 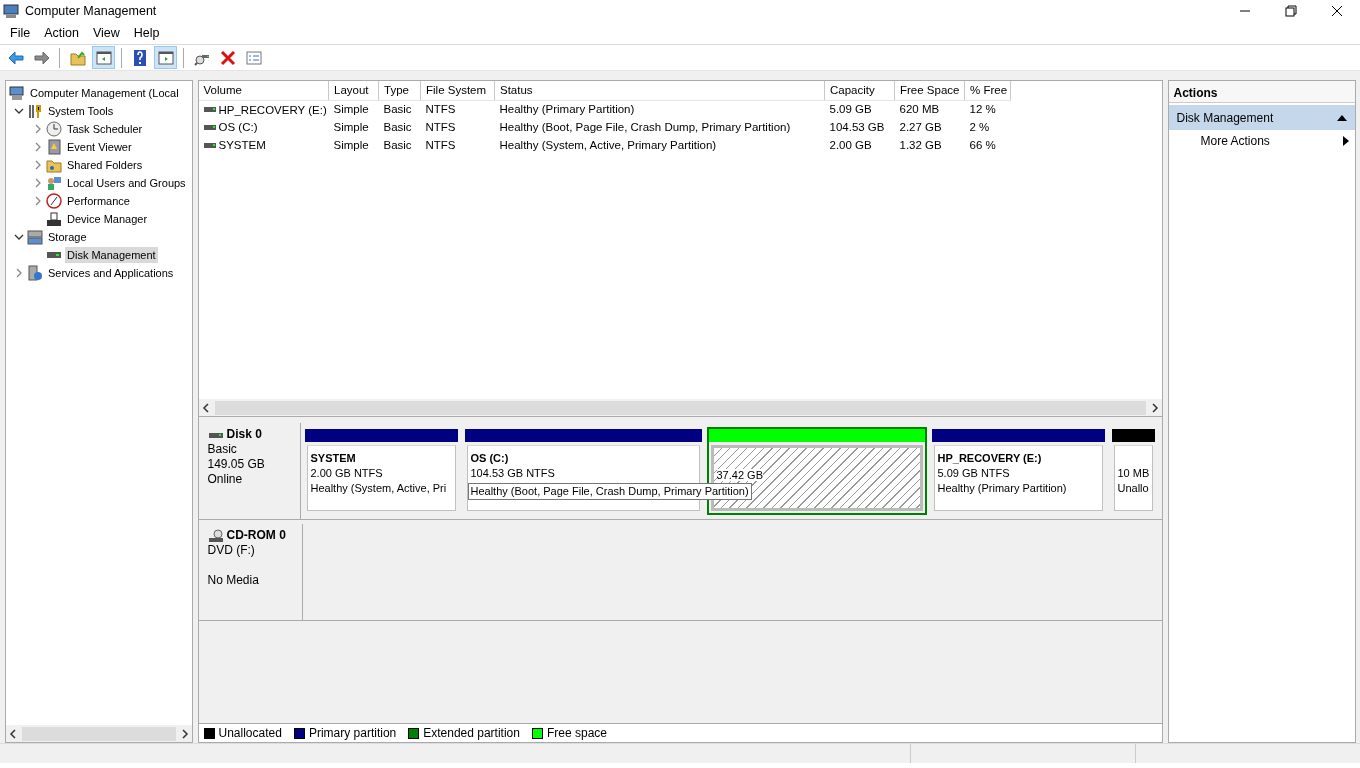 What do you see at coordinates (576, 733) in the screenshot?
I see `legend-label: Free space` at bounding box center [576, 733].